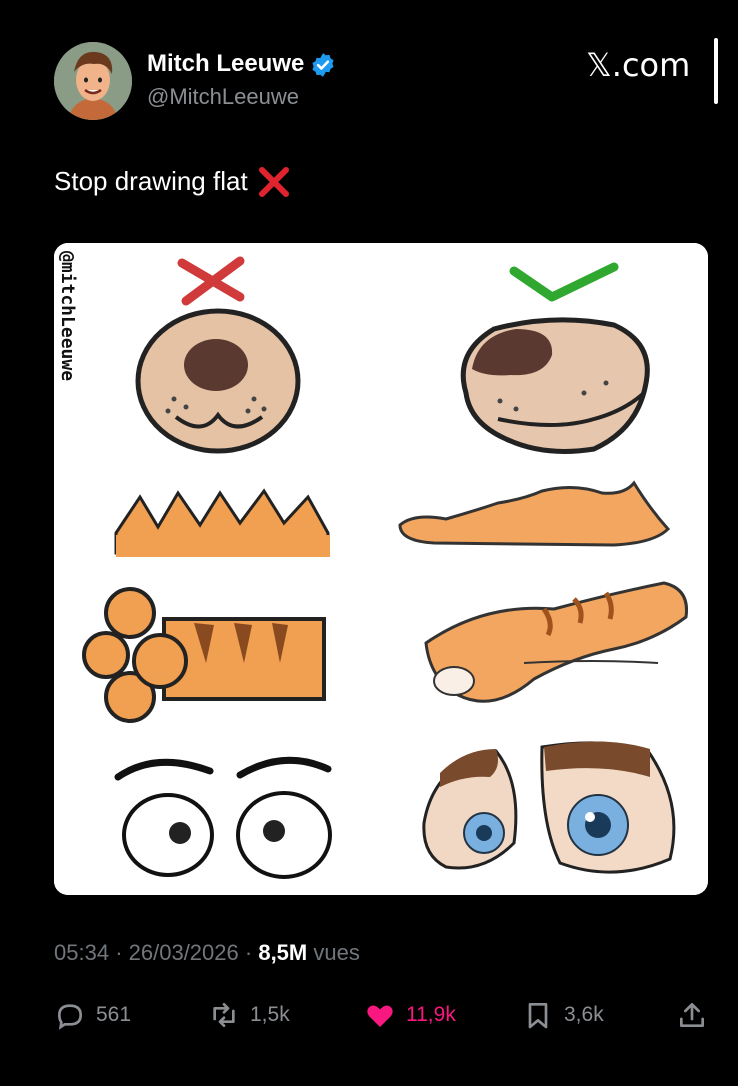  I want to click on author-name: Mitch Leeuwe, so click(225, 64).